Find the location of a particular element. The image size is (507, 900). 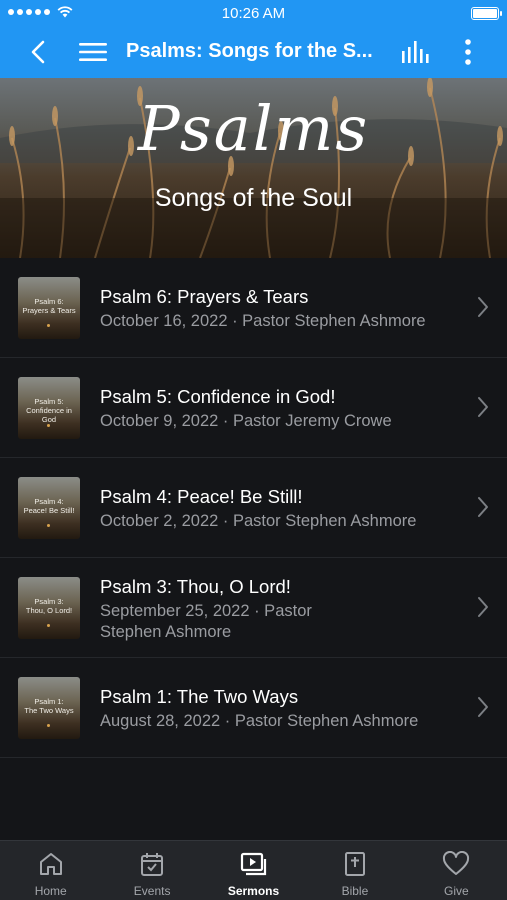

menu-button is located at coordinates (93, 52).